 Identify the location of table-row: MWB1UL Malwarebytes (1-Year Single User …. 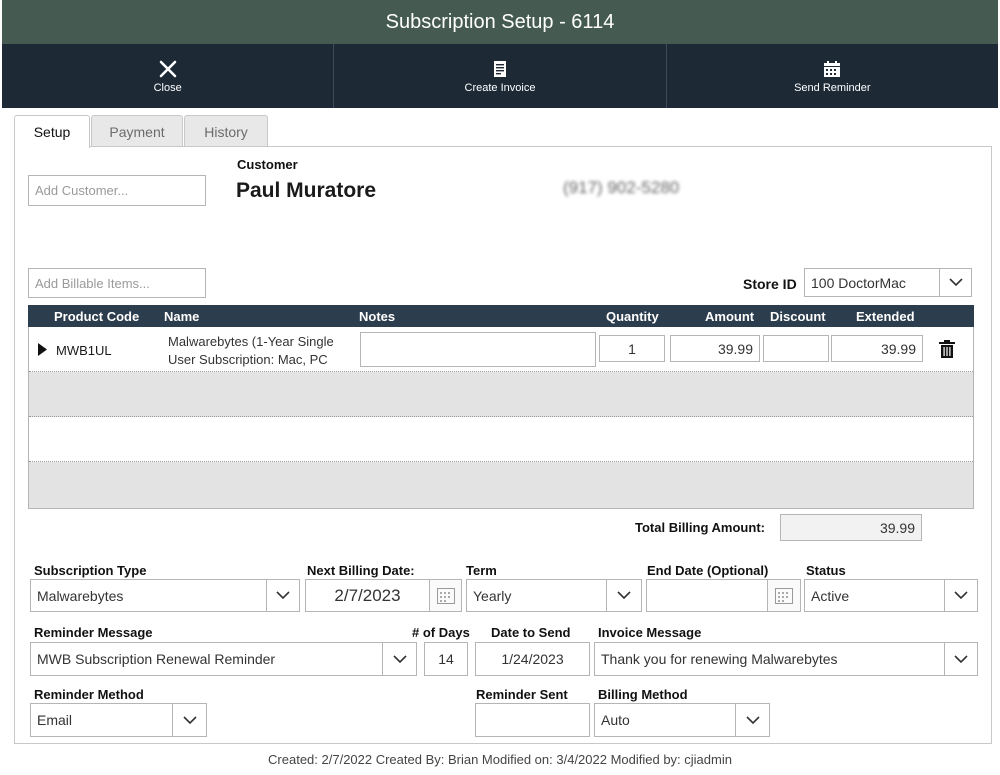
(501, 349).